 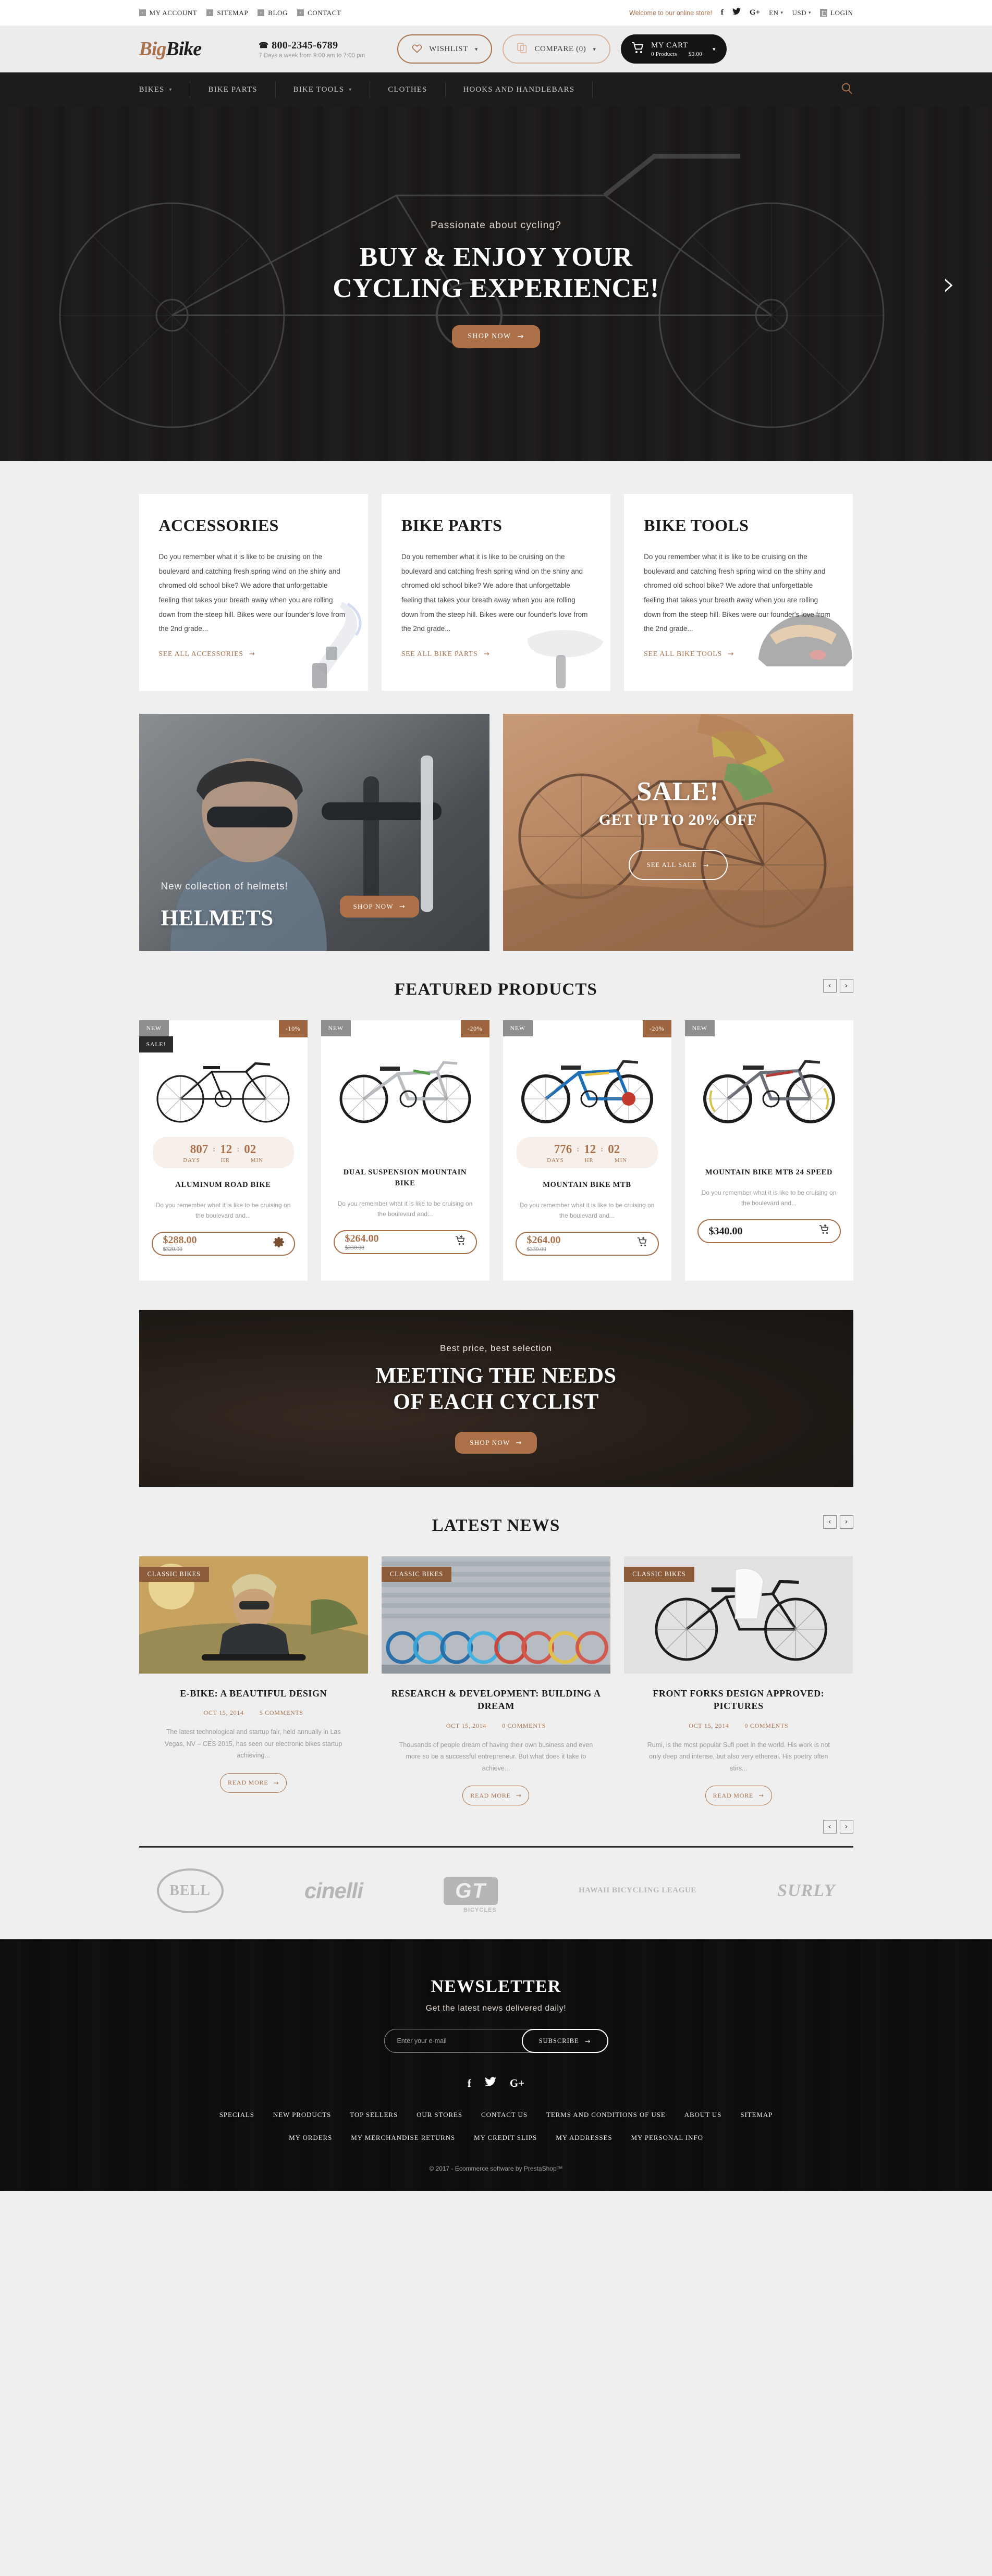 I want to click on compare-button: COMPARE (0) ▾, so click(x=557, y=49).